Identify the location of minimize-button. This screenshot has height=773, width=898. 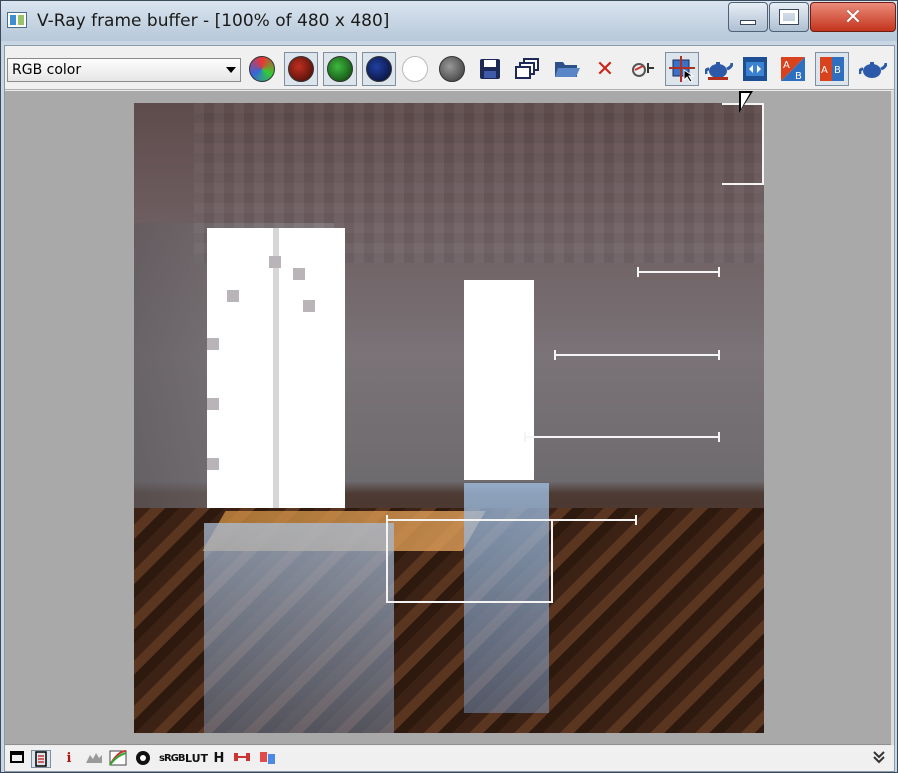
(748, 17).